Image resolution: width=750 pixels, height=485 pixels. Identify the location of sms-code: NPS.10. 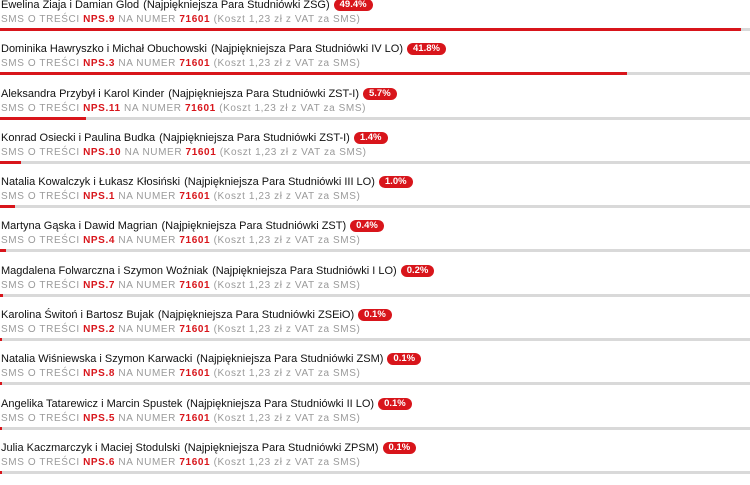
(102, 152).